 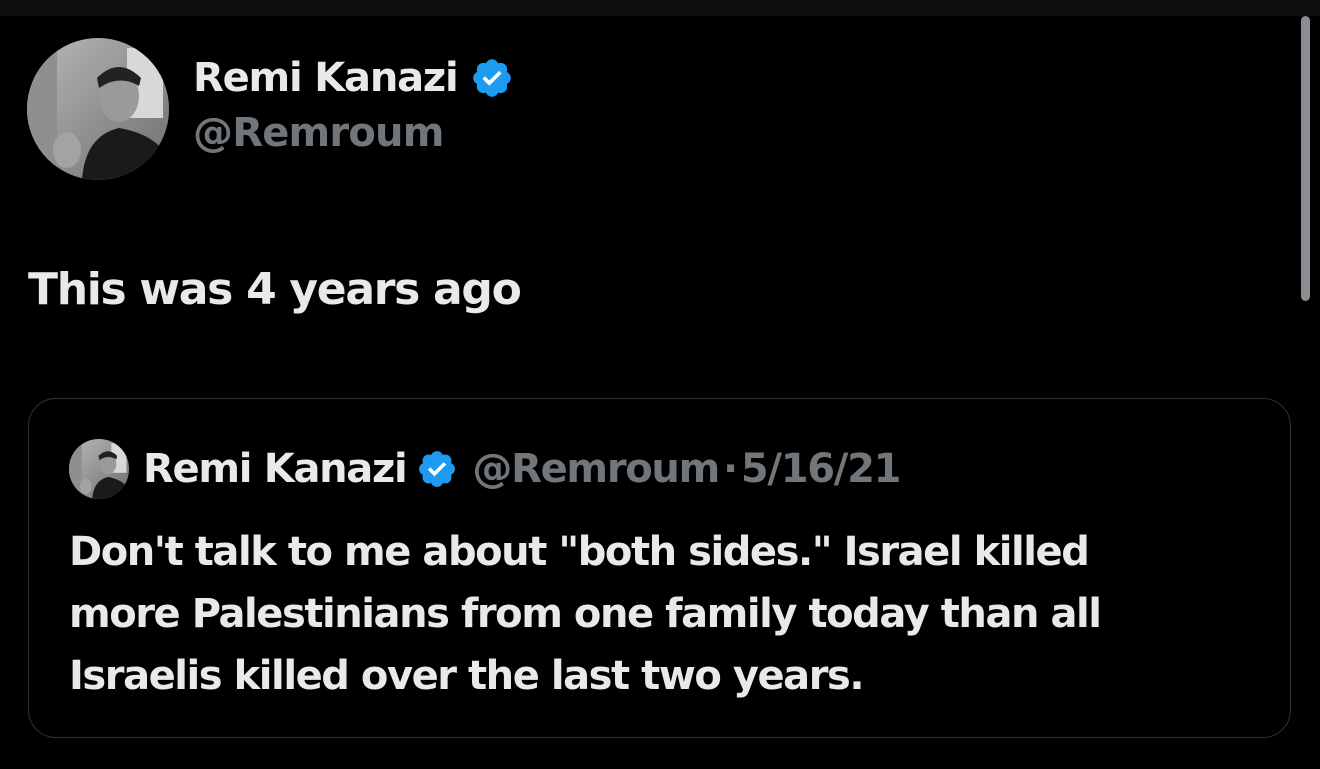 I want to click on avatar, so click(x=98, y=109).